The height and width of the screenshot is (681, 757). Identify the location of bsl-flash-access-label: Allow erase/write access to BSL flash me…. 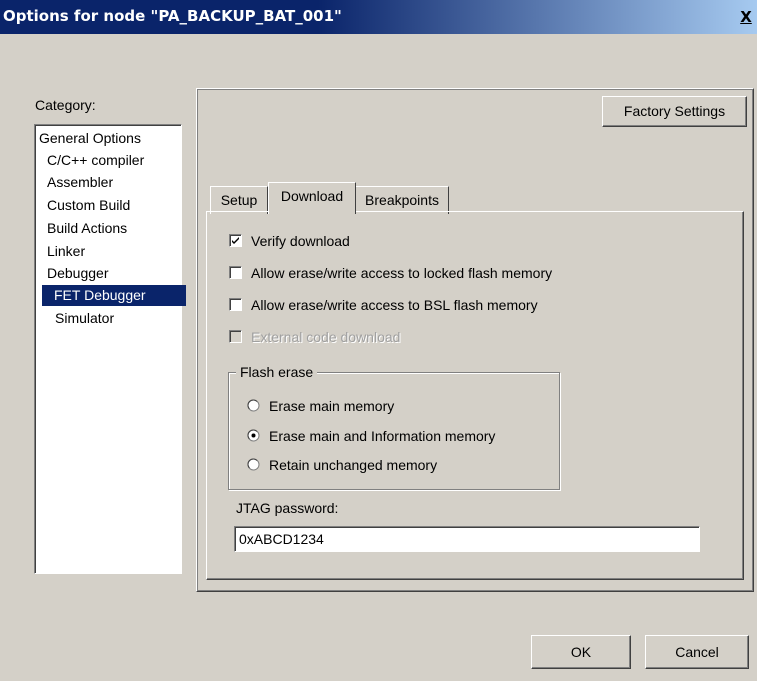
(394, 305).